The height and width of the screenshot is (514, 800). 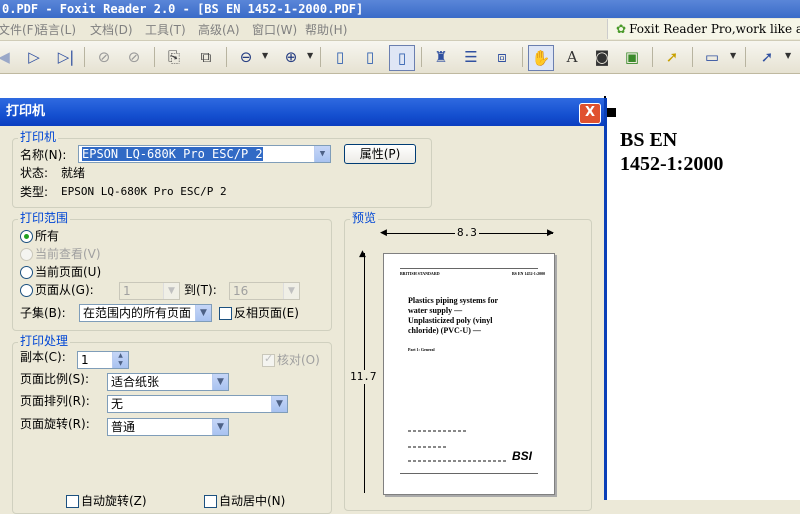 What do you see at coordinates (291, 57) in the screenshot?
I see `zoom-in-icon: ⊕` at bounding box center [291, 57].